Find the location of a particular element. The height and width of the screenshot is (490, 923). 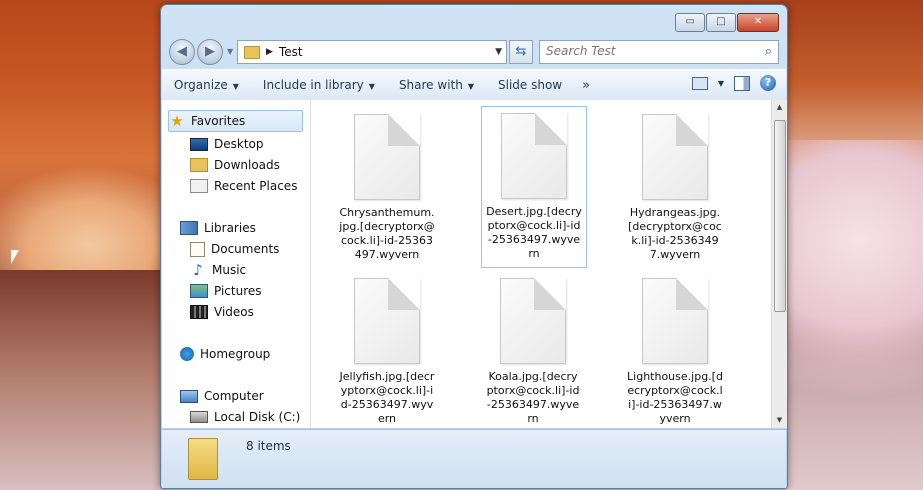

nav-item-downloads: Downloads is located at coordinates (235, 165).